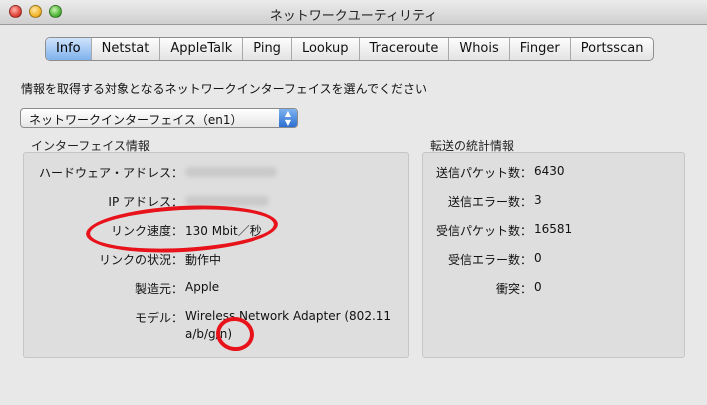 This screenshot has width=707, height=405. What do you see at coordinates (224, 89) in the screenshot?
I see `interface-prompt: 情報を取得する対象となるネットワークインターフェイスを選んでください` at bounding box center [224, 89].